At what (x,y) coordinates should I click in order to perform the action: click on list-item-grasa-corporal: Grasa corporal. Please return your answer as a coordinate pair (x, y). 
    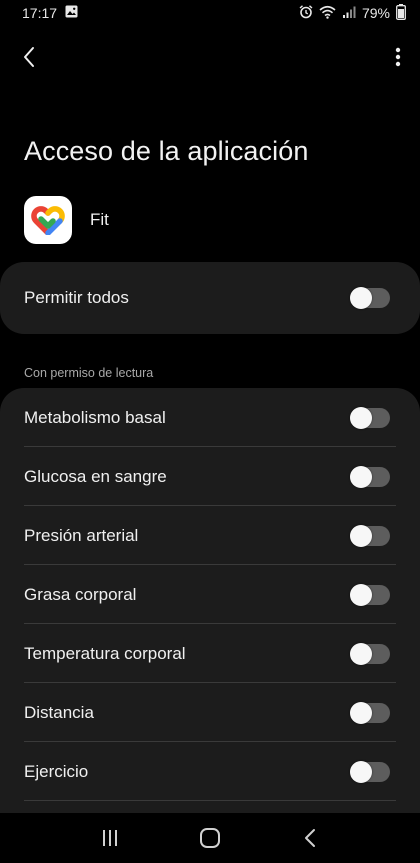
    Looking at the image, I should click on (210, 594).